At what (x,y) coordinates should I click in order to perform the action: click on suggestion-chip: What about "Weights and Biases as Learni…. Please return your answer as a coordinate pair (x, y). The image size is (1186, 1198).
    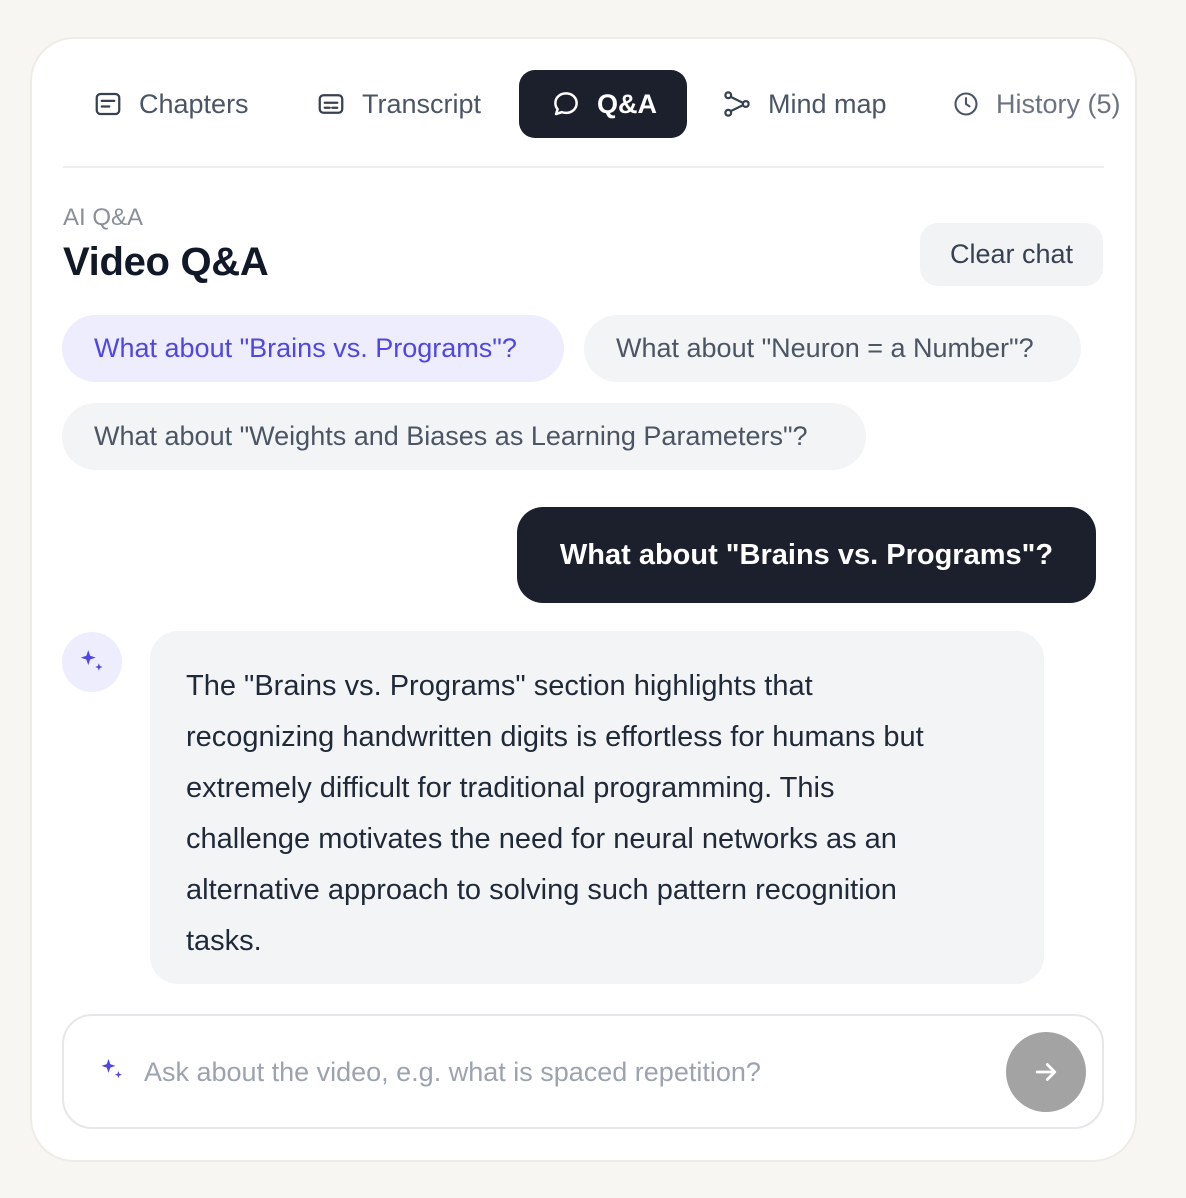
    Looking at the image, I should click on (464, 436).